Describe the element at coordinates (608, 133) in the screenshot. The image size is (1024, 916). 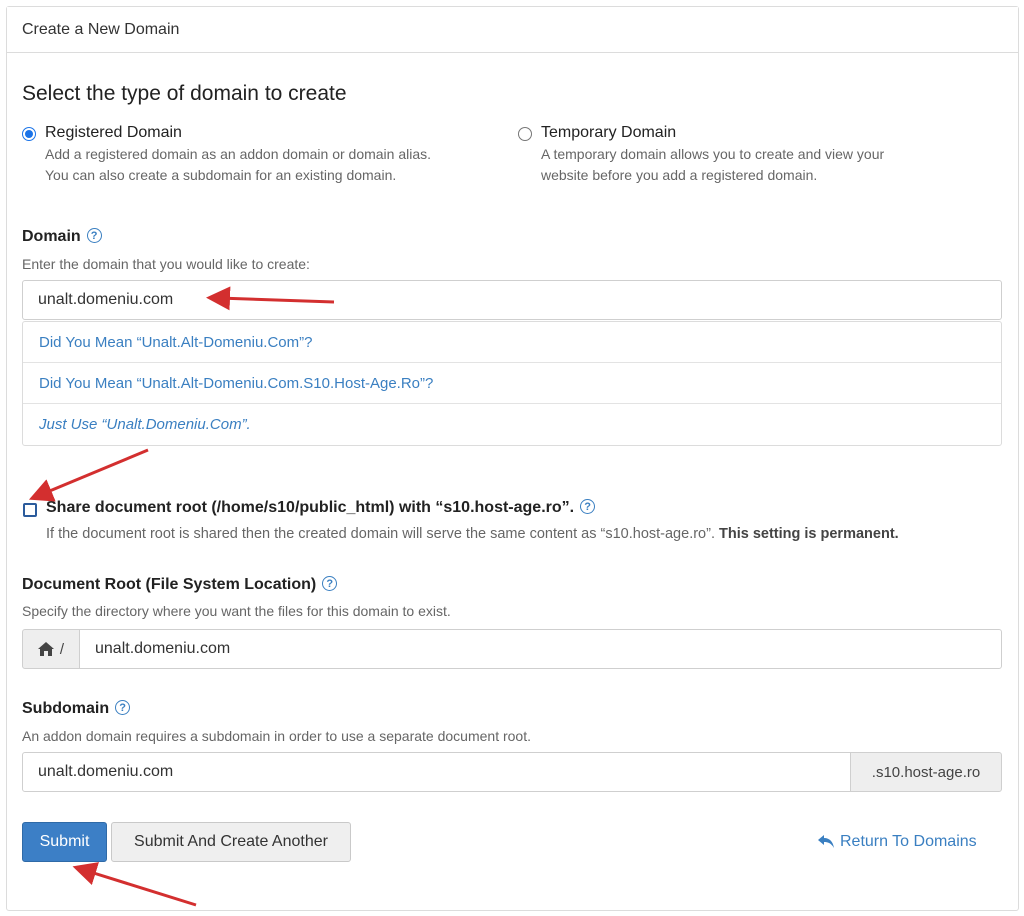
I see `temporary-domain-title: Temporary Domain` at that location.